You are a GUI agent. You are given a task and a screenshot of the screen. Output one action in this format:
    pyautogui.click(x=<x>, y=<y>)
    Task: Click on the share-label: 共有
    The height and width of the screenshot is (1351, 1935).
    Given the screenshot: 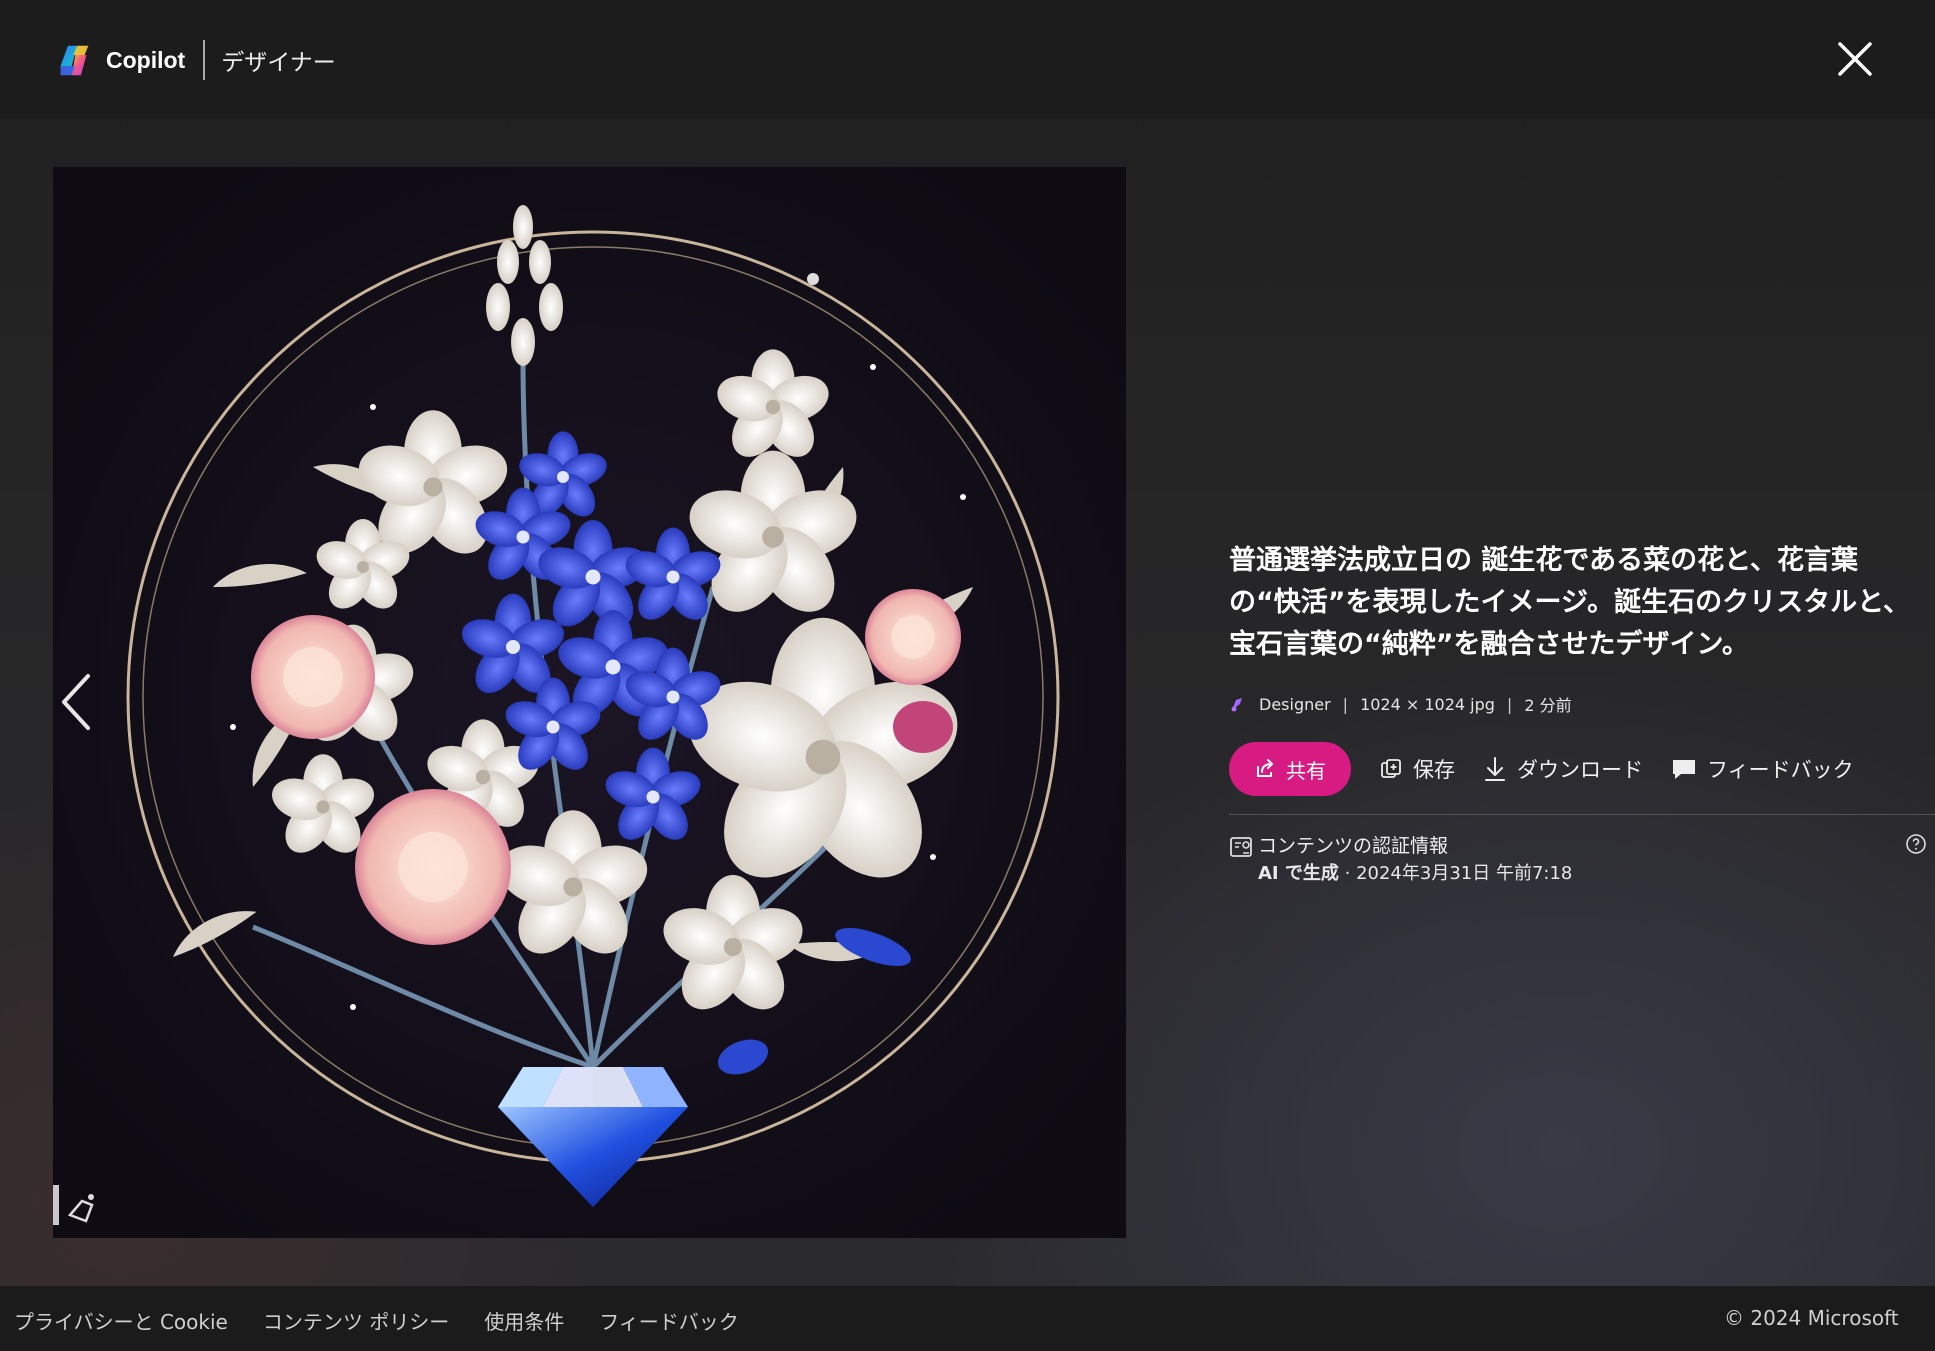 What is the action you would take?
    pyautogui.click(x=1306, y=770)
    